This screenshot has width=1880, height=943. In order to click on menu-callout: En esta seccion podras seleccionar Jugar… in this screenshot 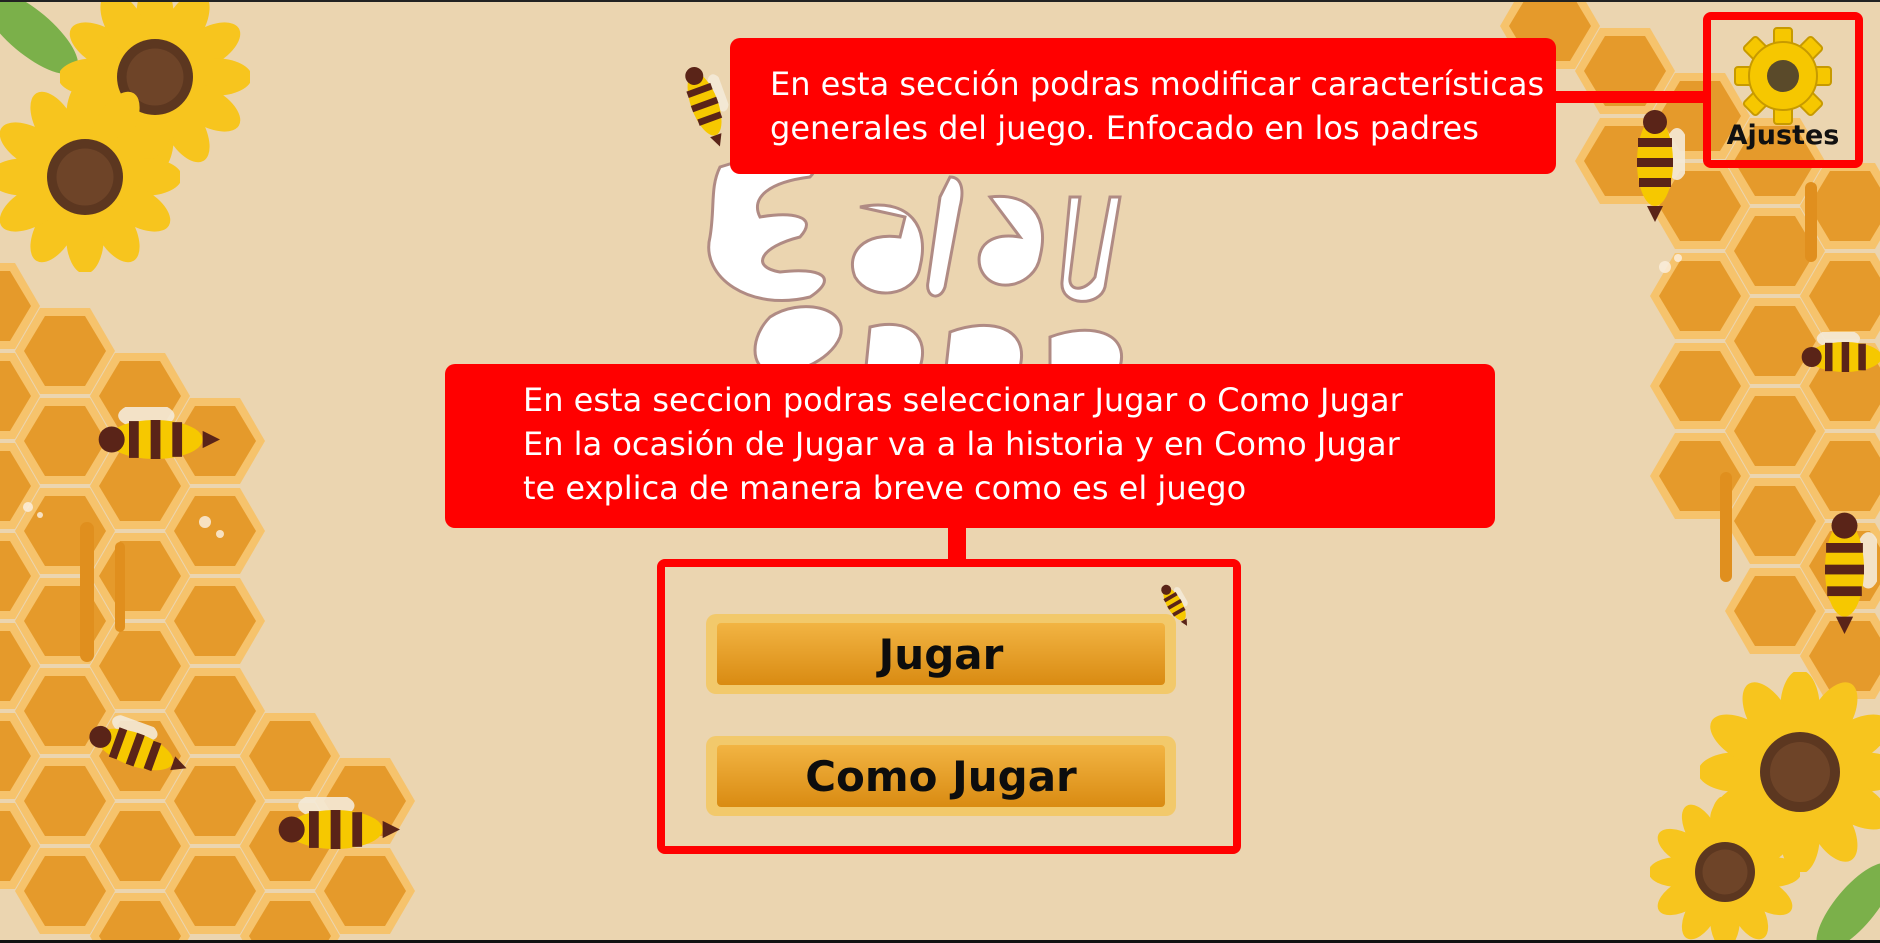, I will do `click(970, 446)`.